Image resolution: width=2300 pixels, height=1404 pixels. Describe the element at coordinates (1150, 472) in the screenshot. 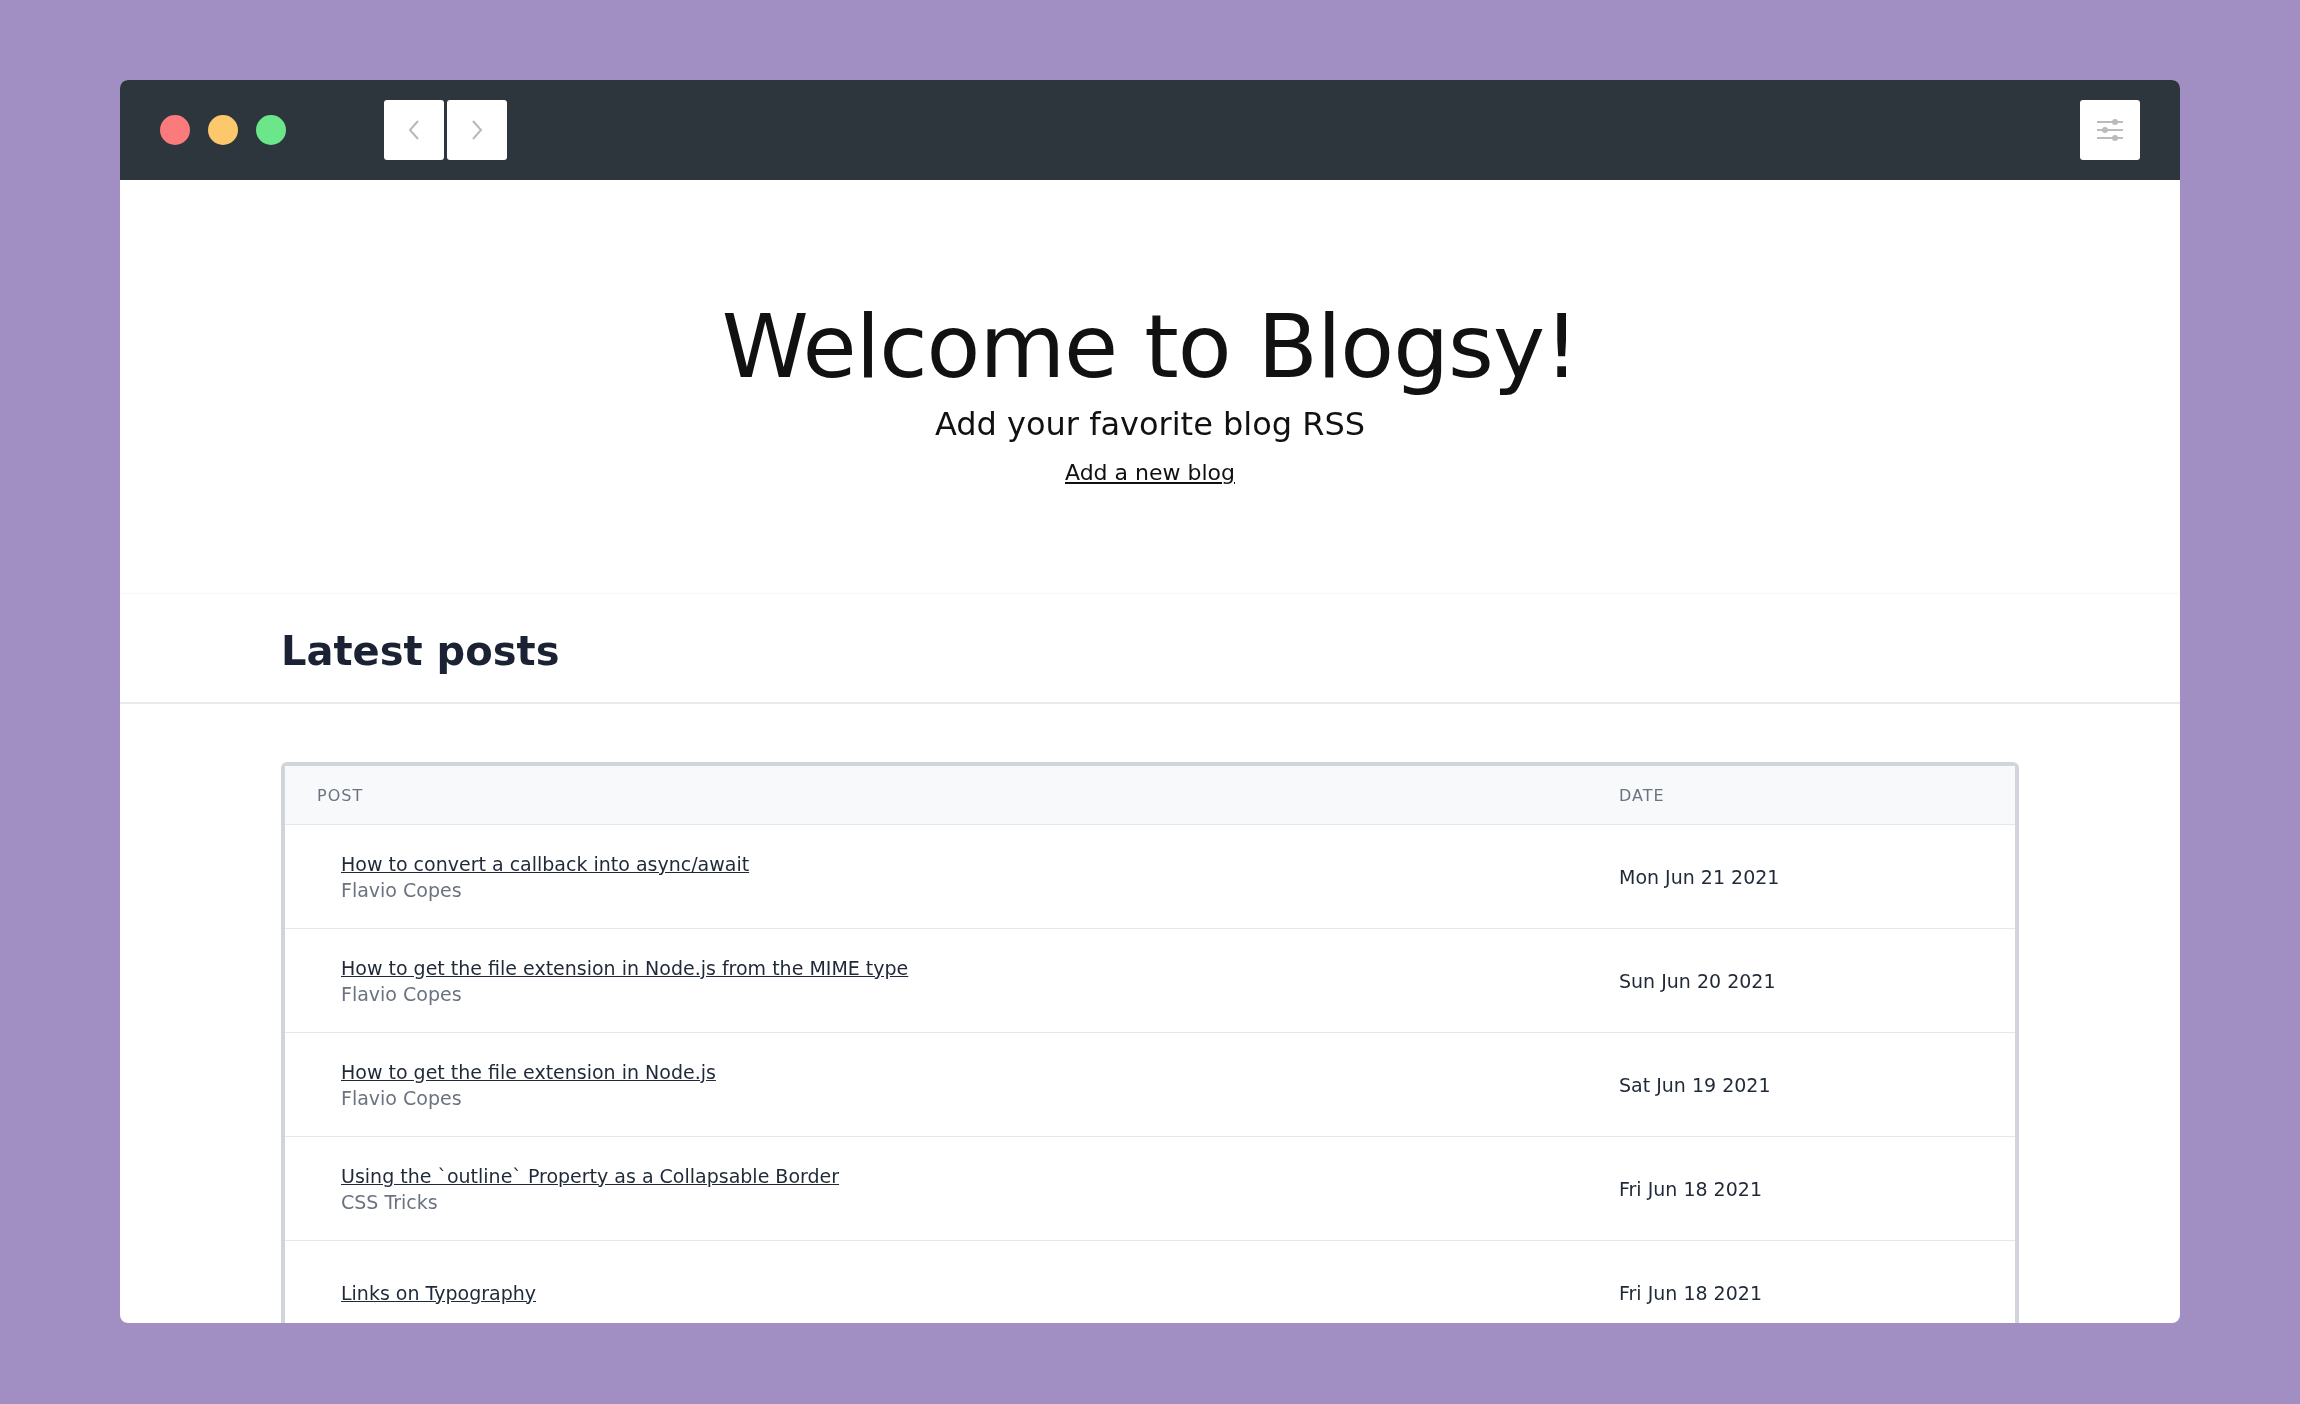

I see `add-blog-link: Add a new blog` at that location.